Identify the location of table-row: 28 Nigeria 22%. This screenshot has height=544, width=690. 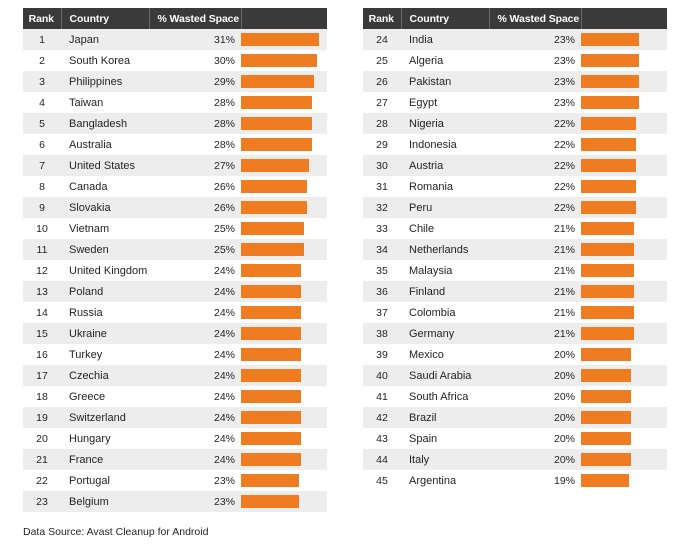
(515, 123).